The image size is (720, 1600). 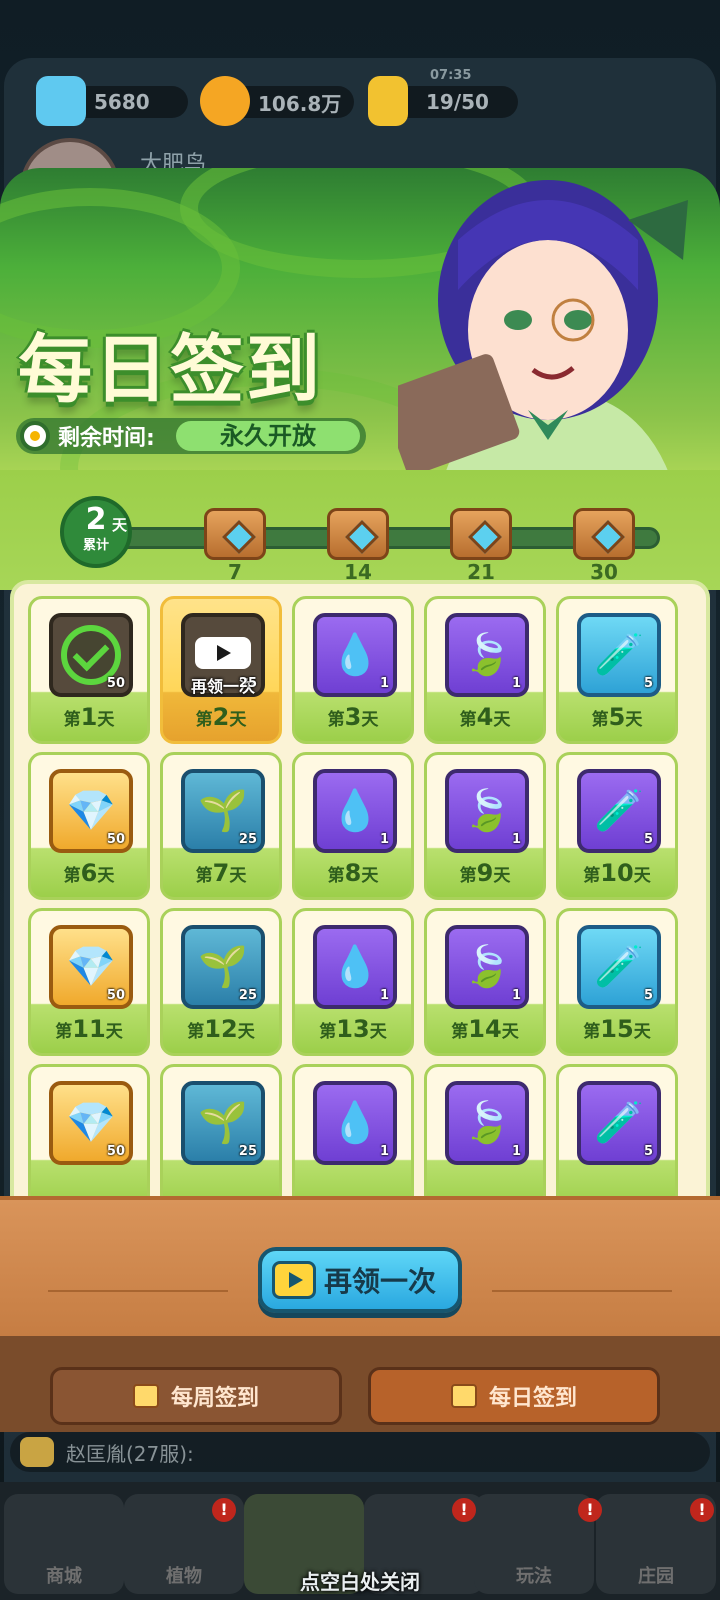 What do you see at coordinates (35, 436) in the screenshot?
I see `clock-icon` at bounding box center [35, 436].